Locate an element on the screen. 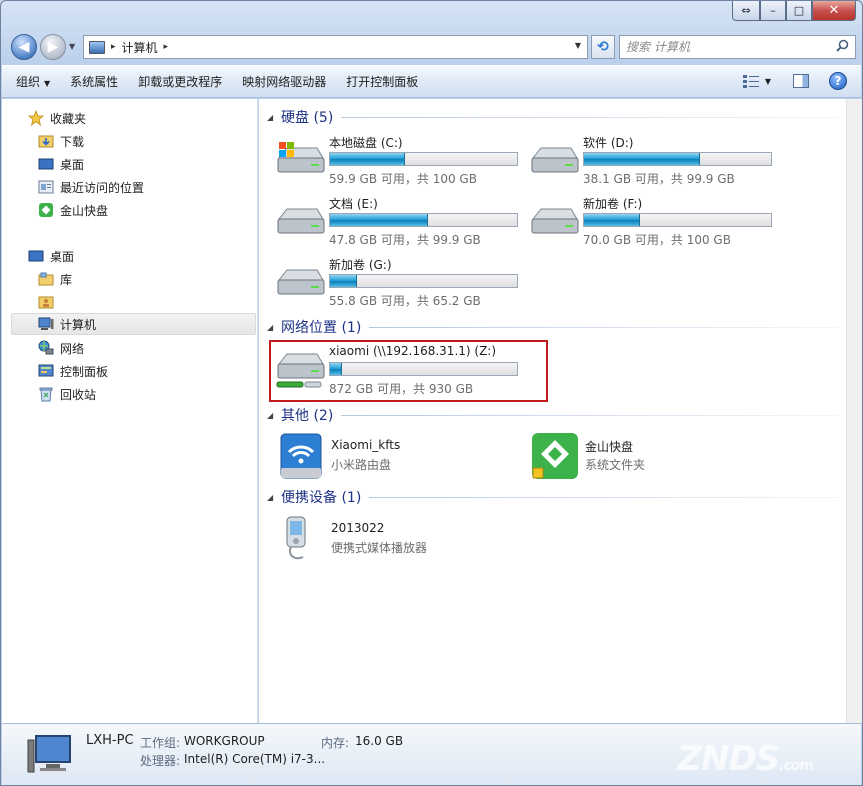 Image resolution: width=863 pixels, height=786 pixels. sidebar-item-libraries: 库 is located at coordinates (55, 279).